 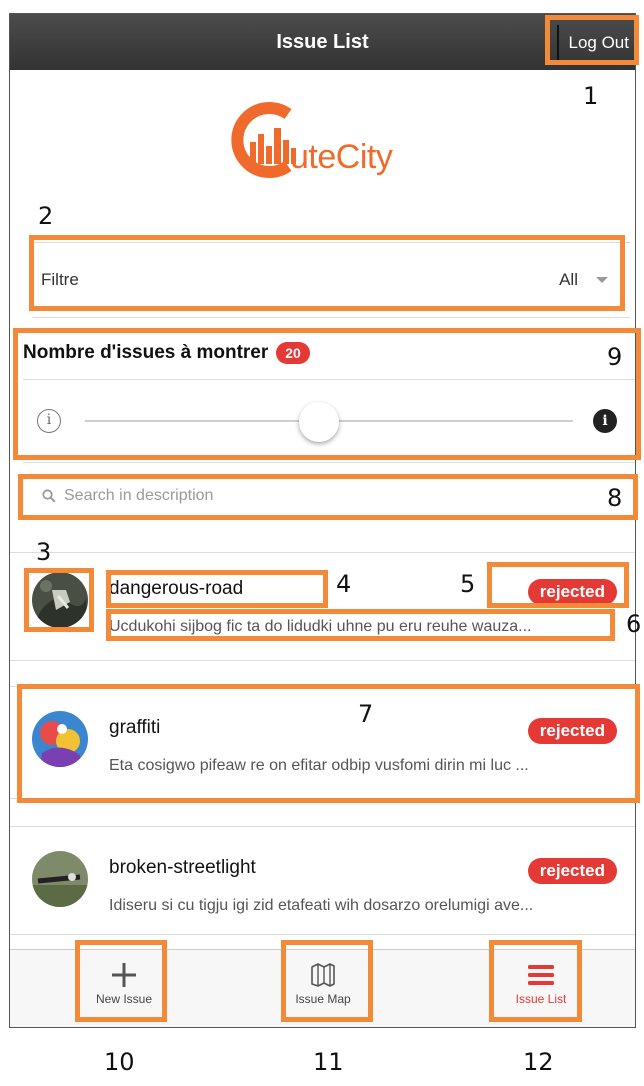 I want to click on issue-count-badge: 20, so click(x=293, y=353).